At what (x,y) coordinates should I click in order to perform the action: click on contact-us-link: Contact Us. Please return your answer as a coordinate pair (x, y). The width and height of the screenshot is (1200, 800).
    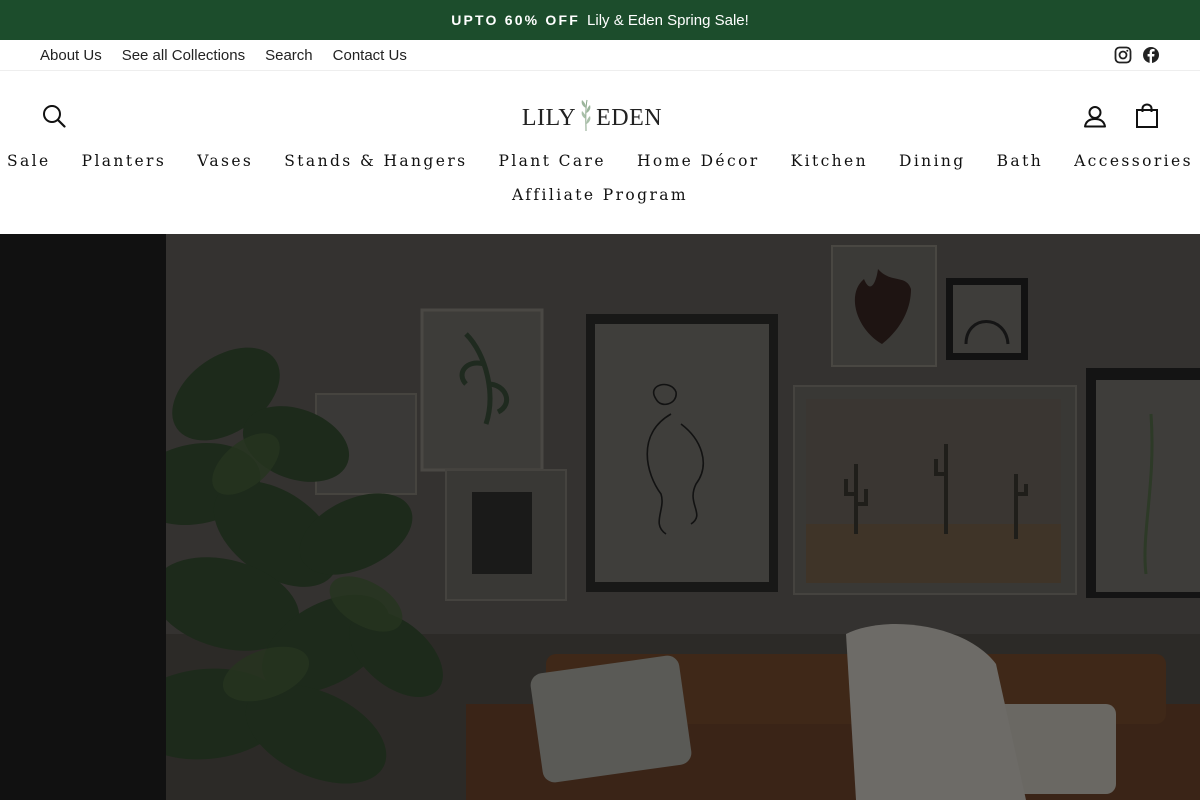
    Looking at the image, I should click on (370, 55).